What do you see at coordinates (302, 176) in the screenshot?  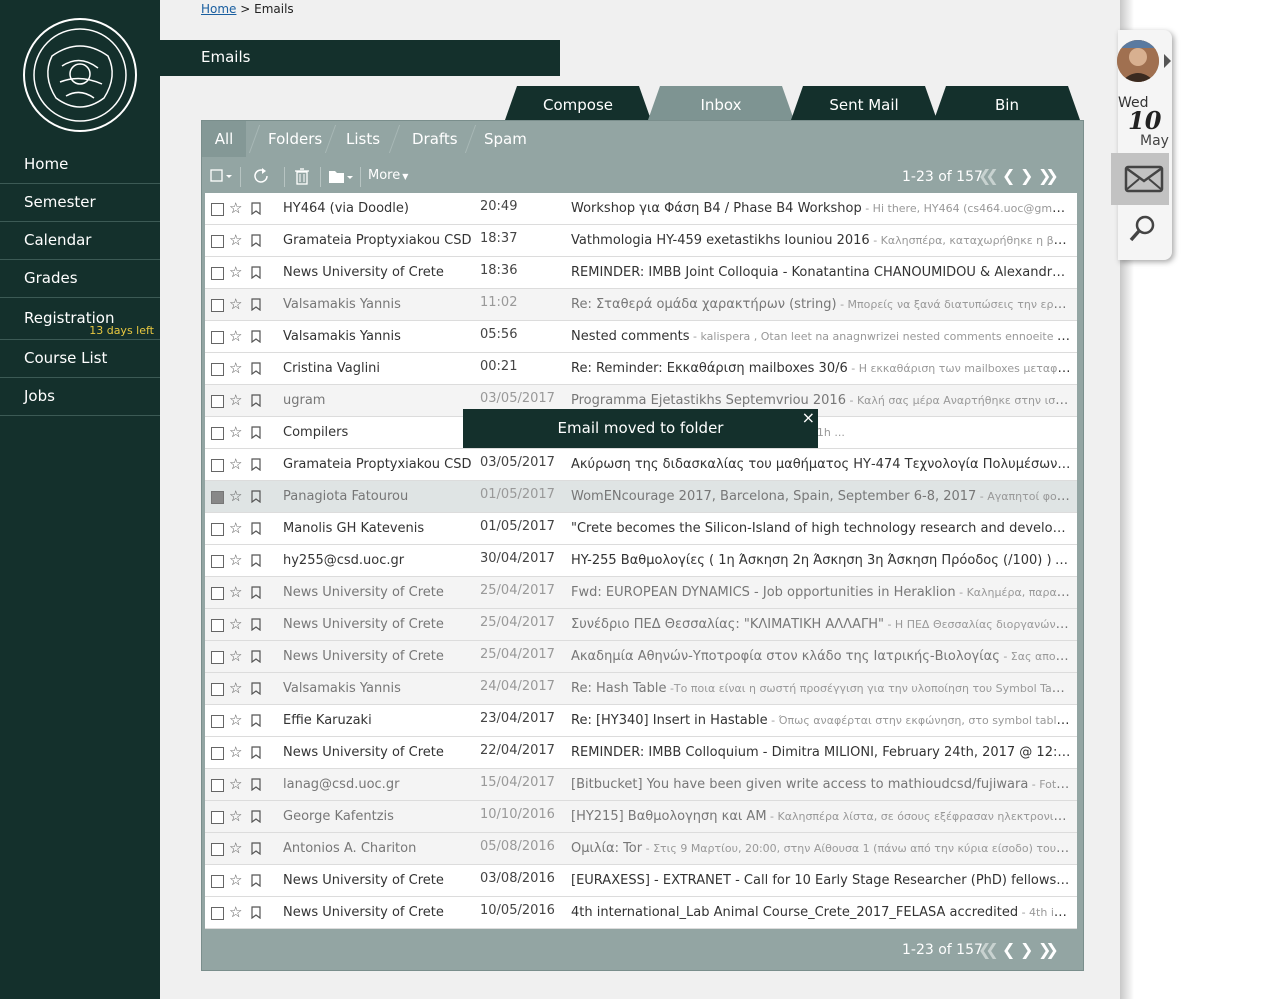 I see `delete-button` at bounding box center [302, 176].